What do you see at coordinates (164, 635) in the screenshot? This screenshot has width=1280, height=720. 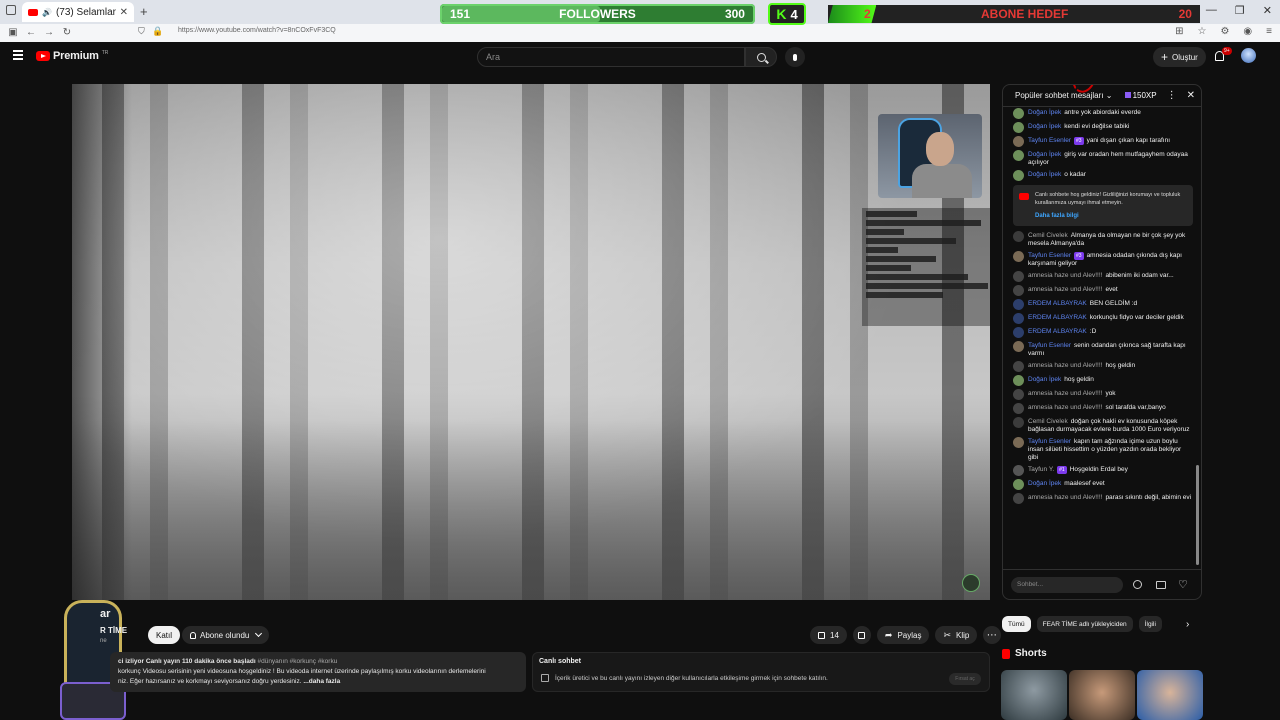 I see `join-button: Katıl` at bounding box center [164, 635].